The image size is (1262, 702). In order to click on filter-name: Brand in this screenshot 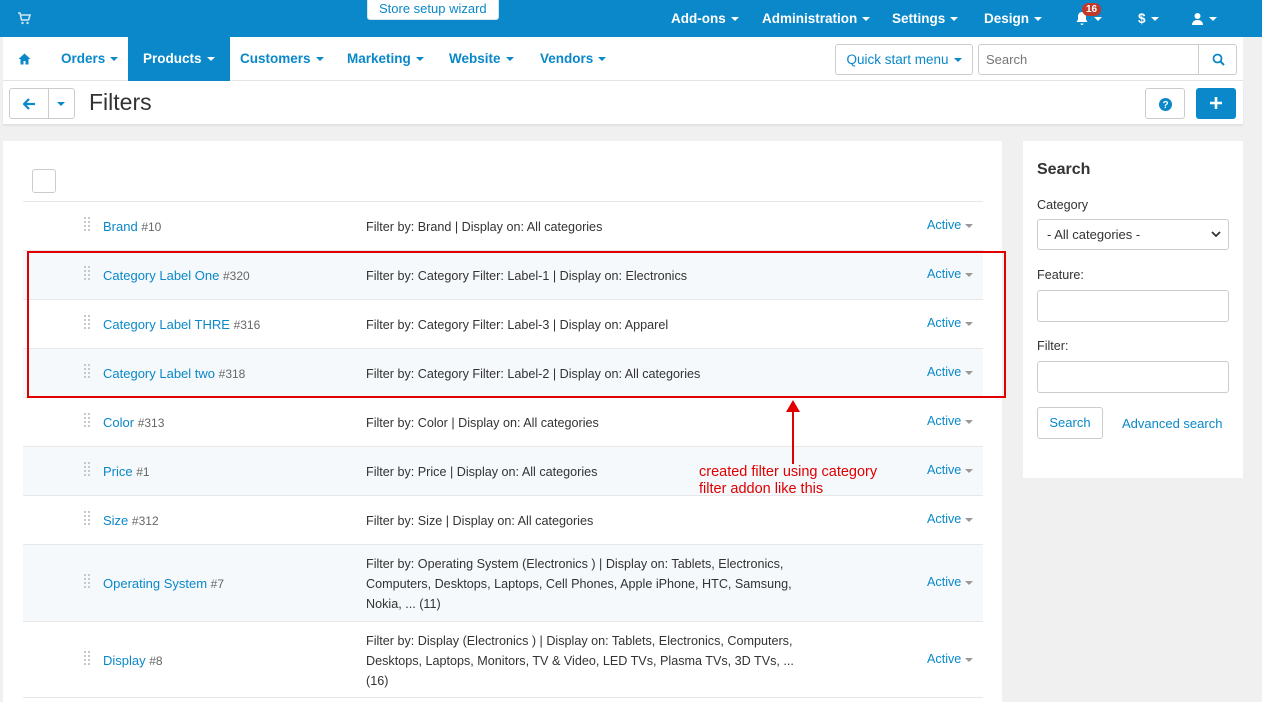, I will do `click(120, 226)`.